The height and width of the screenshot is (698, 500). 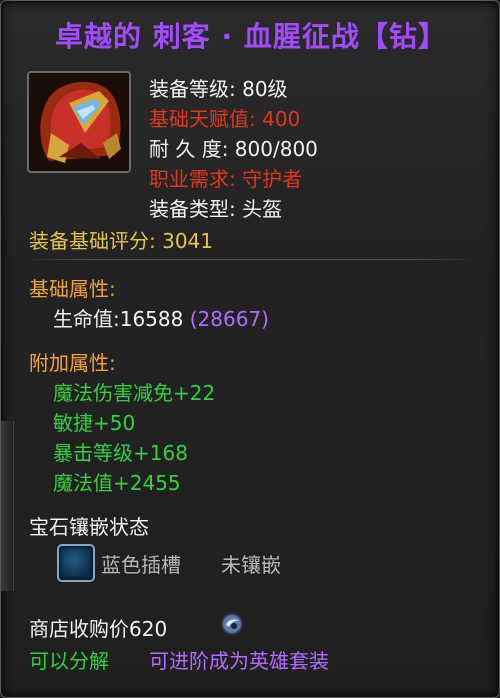 What do you see at coordinates (69, 661) in the screenshot?
I see `decompose-status: 可以分解` at bounding box center [69, 661].